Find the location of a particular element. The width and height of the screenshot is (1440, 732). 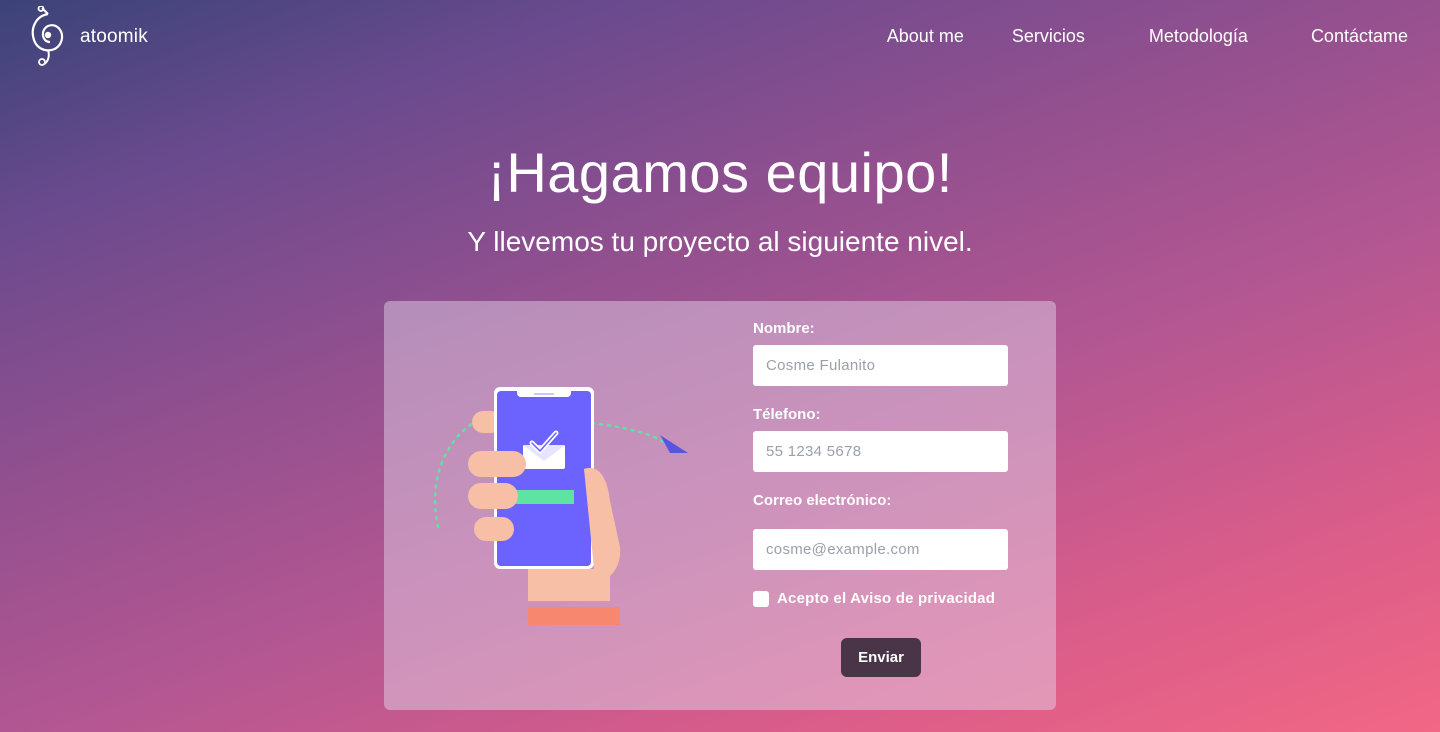

brand-name: atoomik is located at coordinates (114, 36).